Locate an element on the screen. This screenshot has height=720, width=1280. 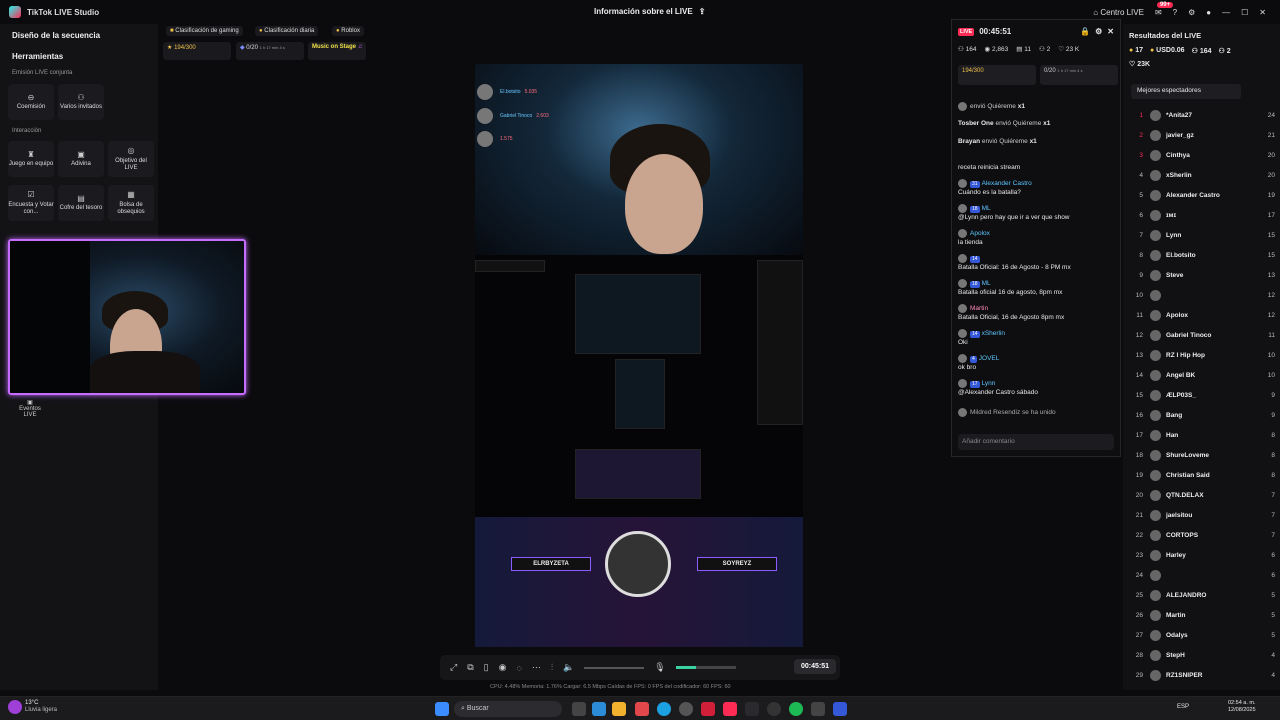
chat-goal-1: 194/300 is located at coordinates (997, 75).